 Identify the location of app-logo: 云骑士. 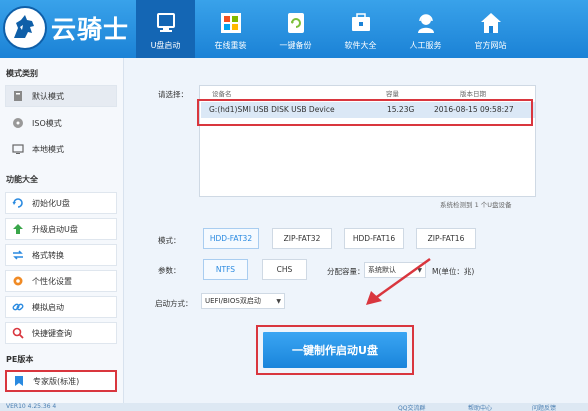
(78, 28).